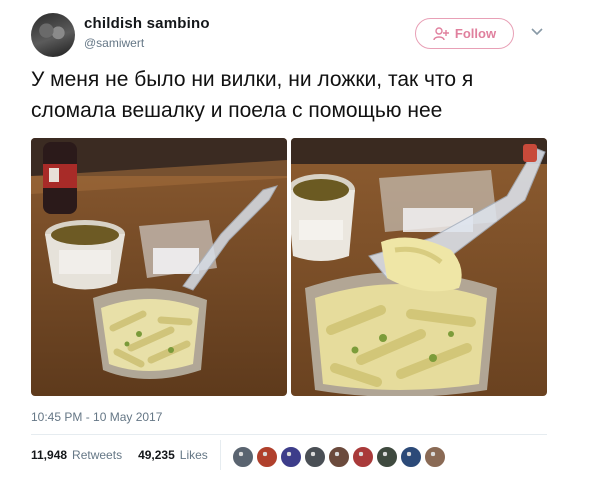 Image resolution: width=600 pixels, height=480 pixels. I want to click on user-avatar, so click(53, 35).